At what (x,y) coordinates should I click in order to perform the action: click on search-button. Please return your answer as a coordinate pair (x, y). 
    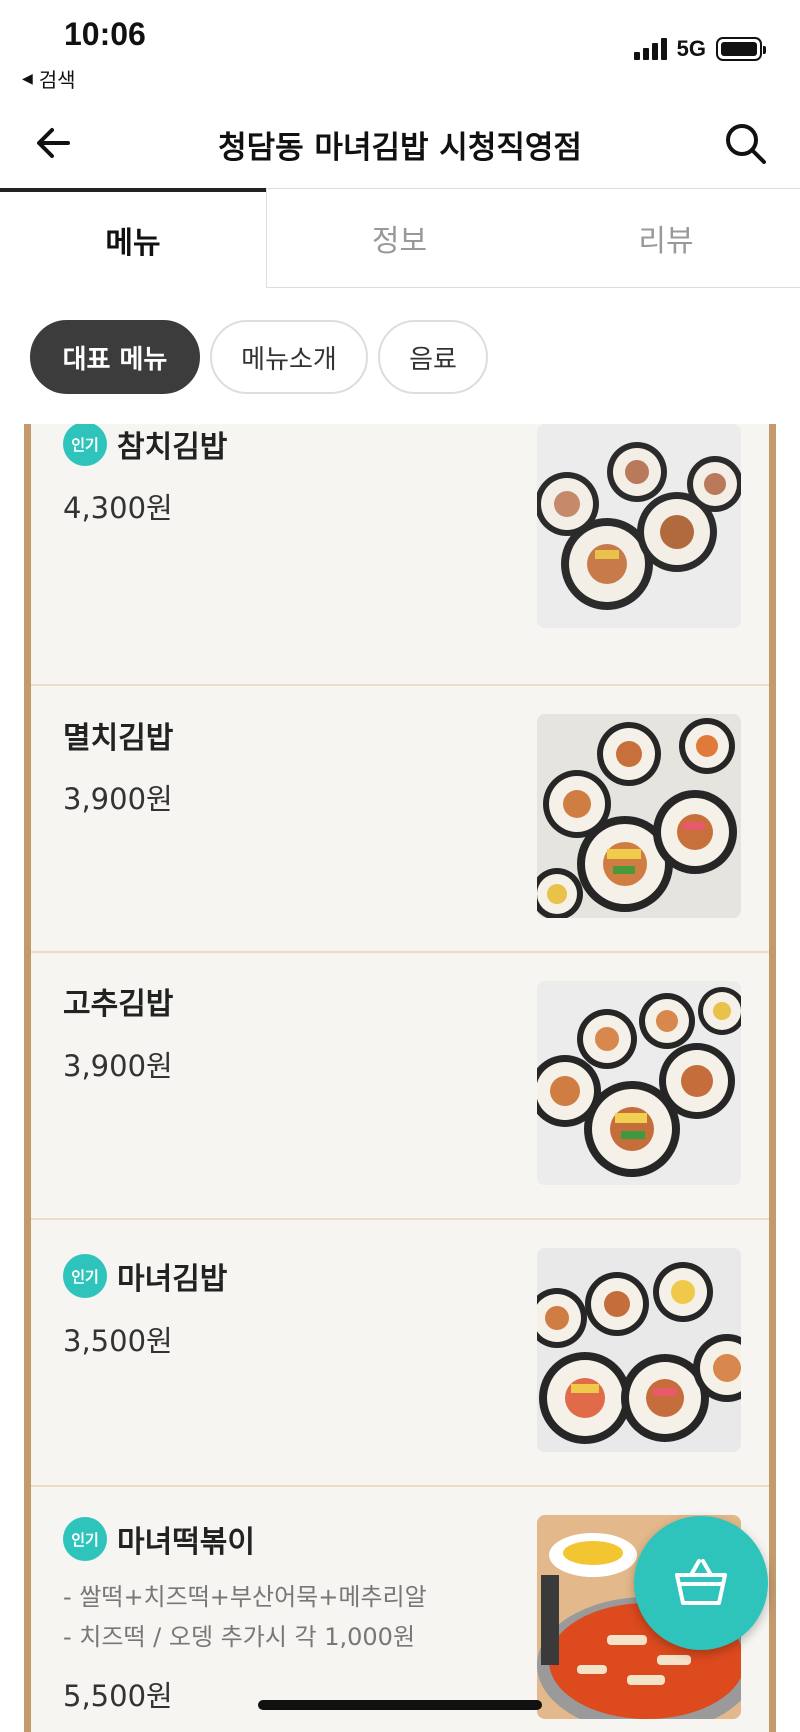
    Looking at the image, I should click on (746, 144).